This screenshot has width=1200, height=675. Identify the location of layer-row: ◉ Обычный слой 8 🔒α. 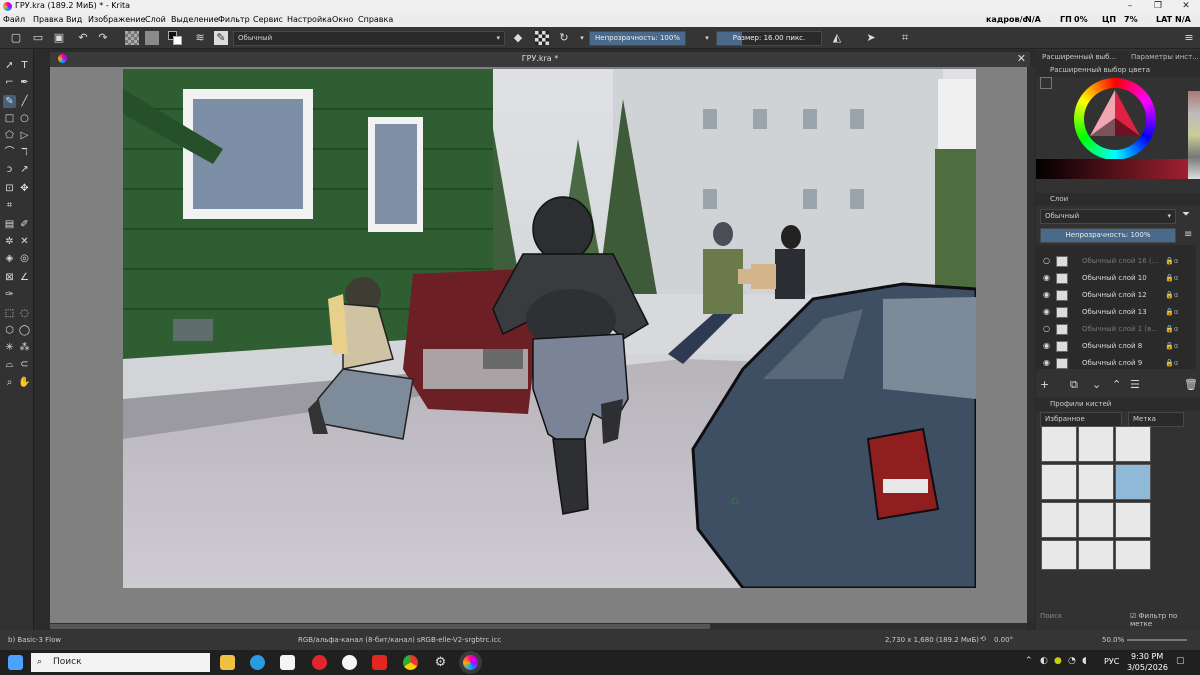
(1115, 346).